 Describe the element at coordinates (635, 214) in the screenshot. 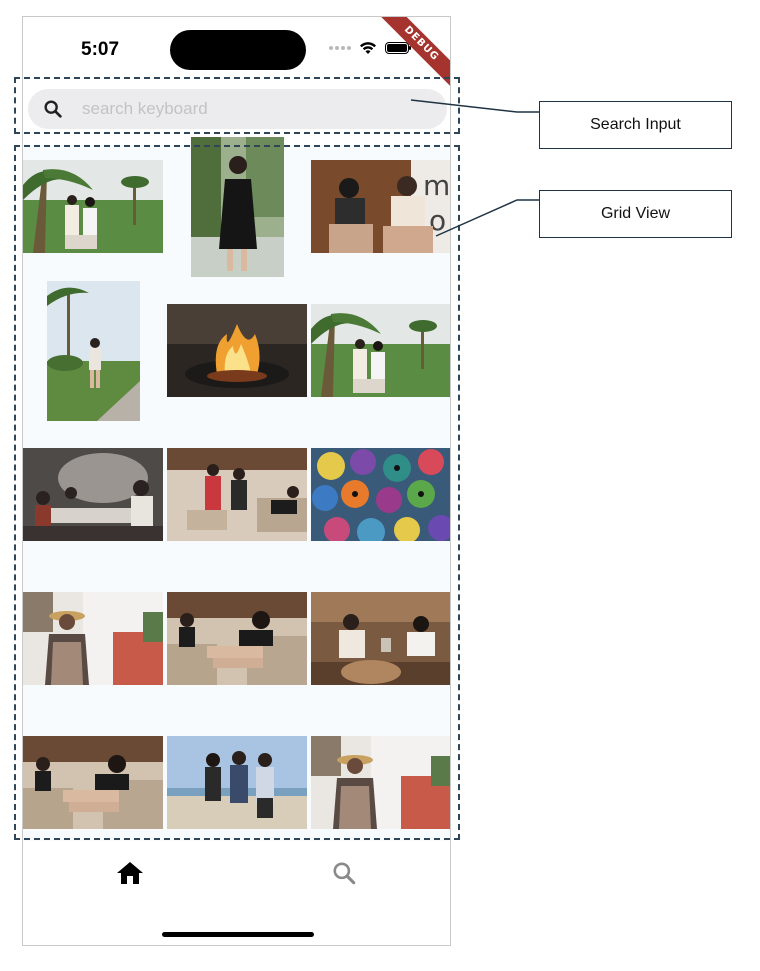

I see `grid-view-callout: Grid View` at that location.